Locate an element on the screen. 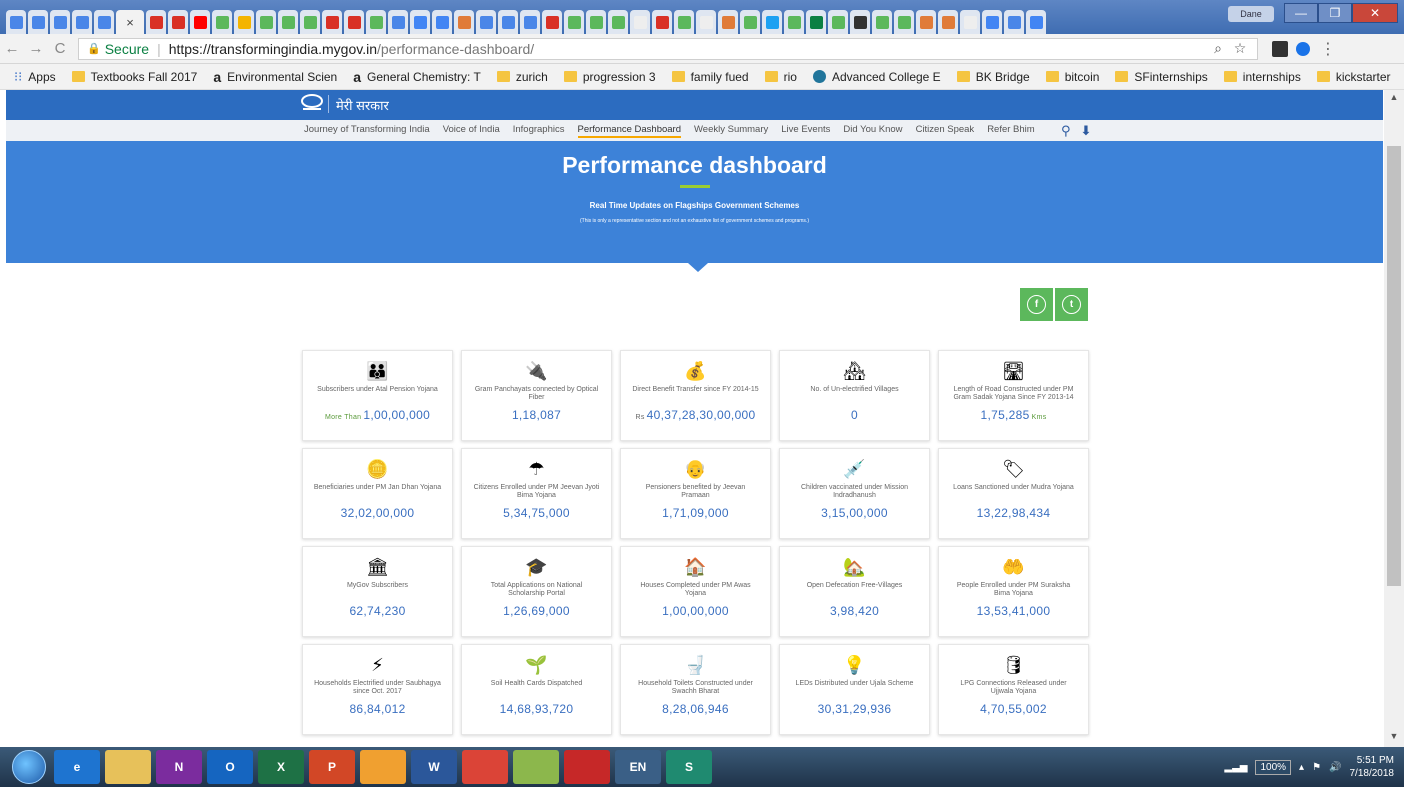 The height and width of the screenshot is (787, 1404). zoom-icon: ⌕ is located at coordinates (1218, 48).